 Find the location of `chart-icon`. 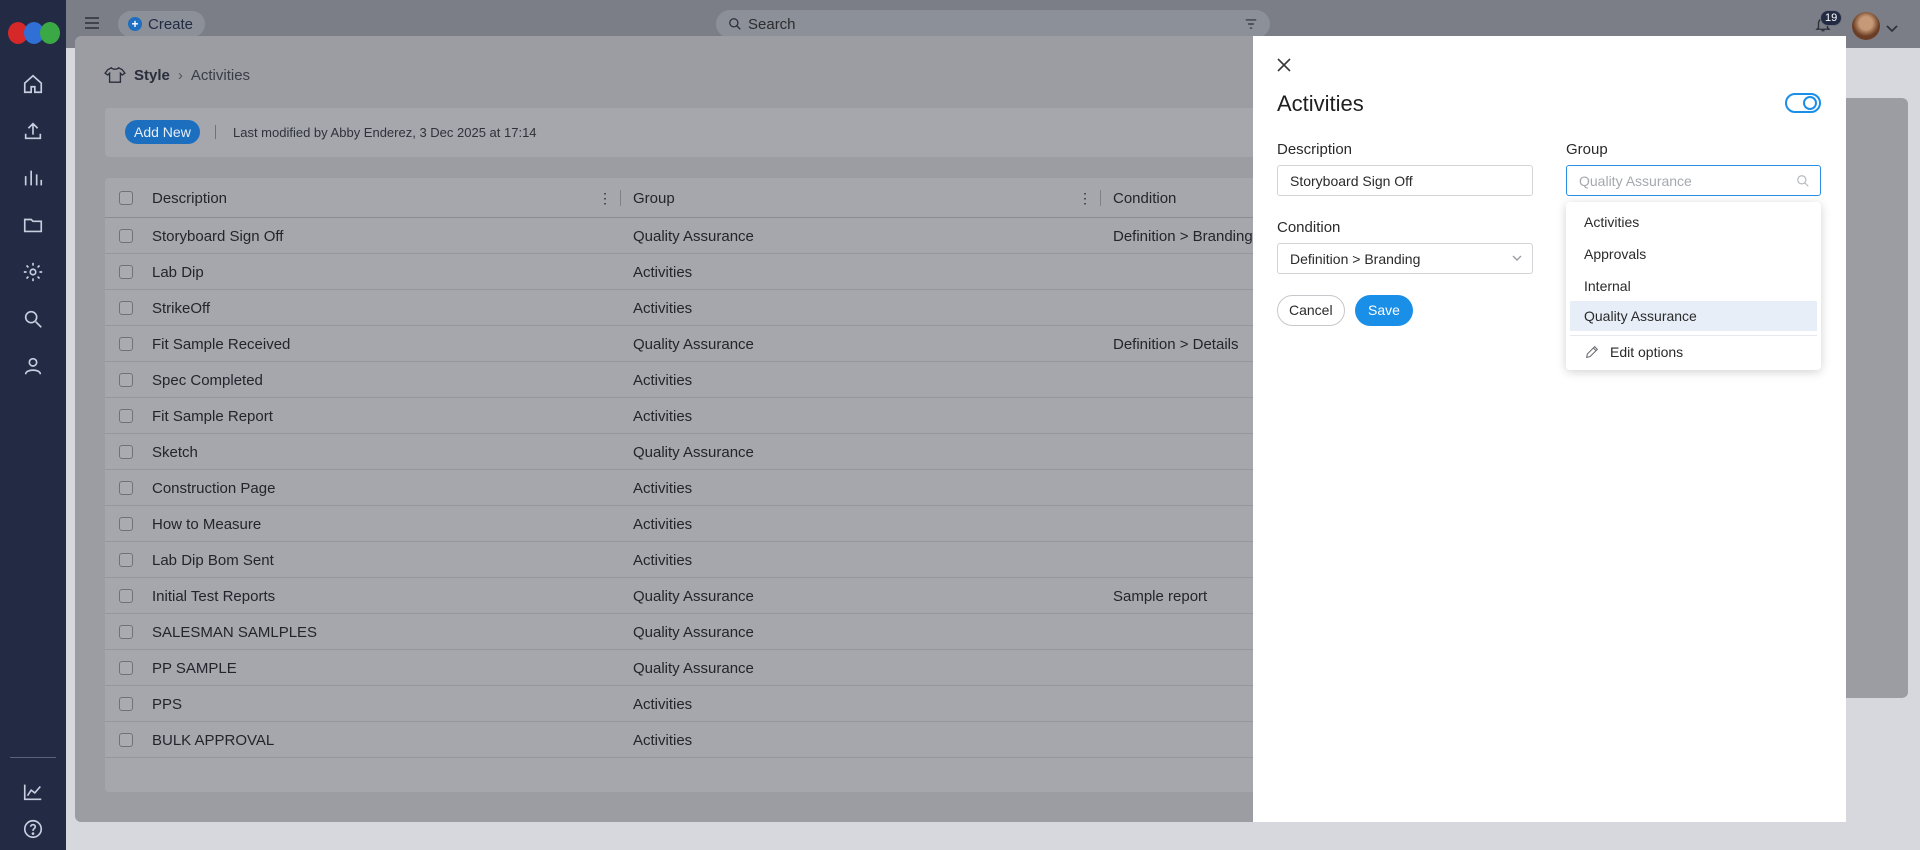

chart-icon is located at coordinates (33, 178).